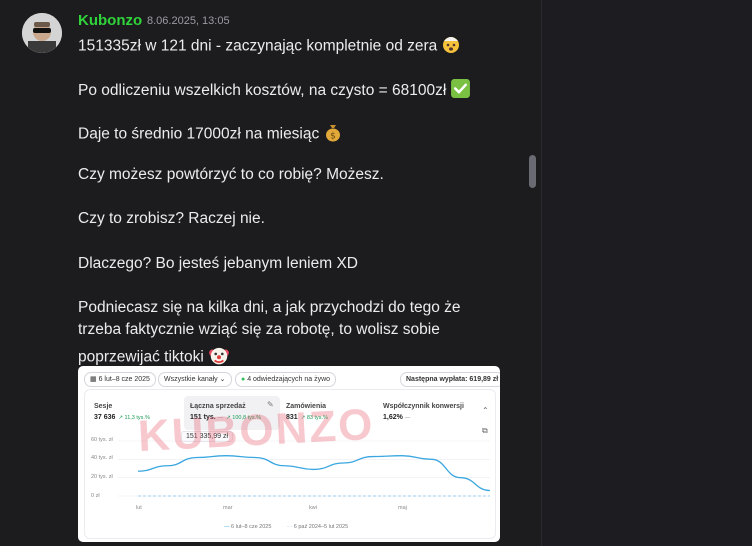 The image size is (752, 546). I want to click on exploding-head-emoji-icon, so click(451, 46).